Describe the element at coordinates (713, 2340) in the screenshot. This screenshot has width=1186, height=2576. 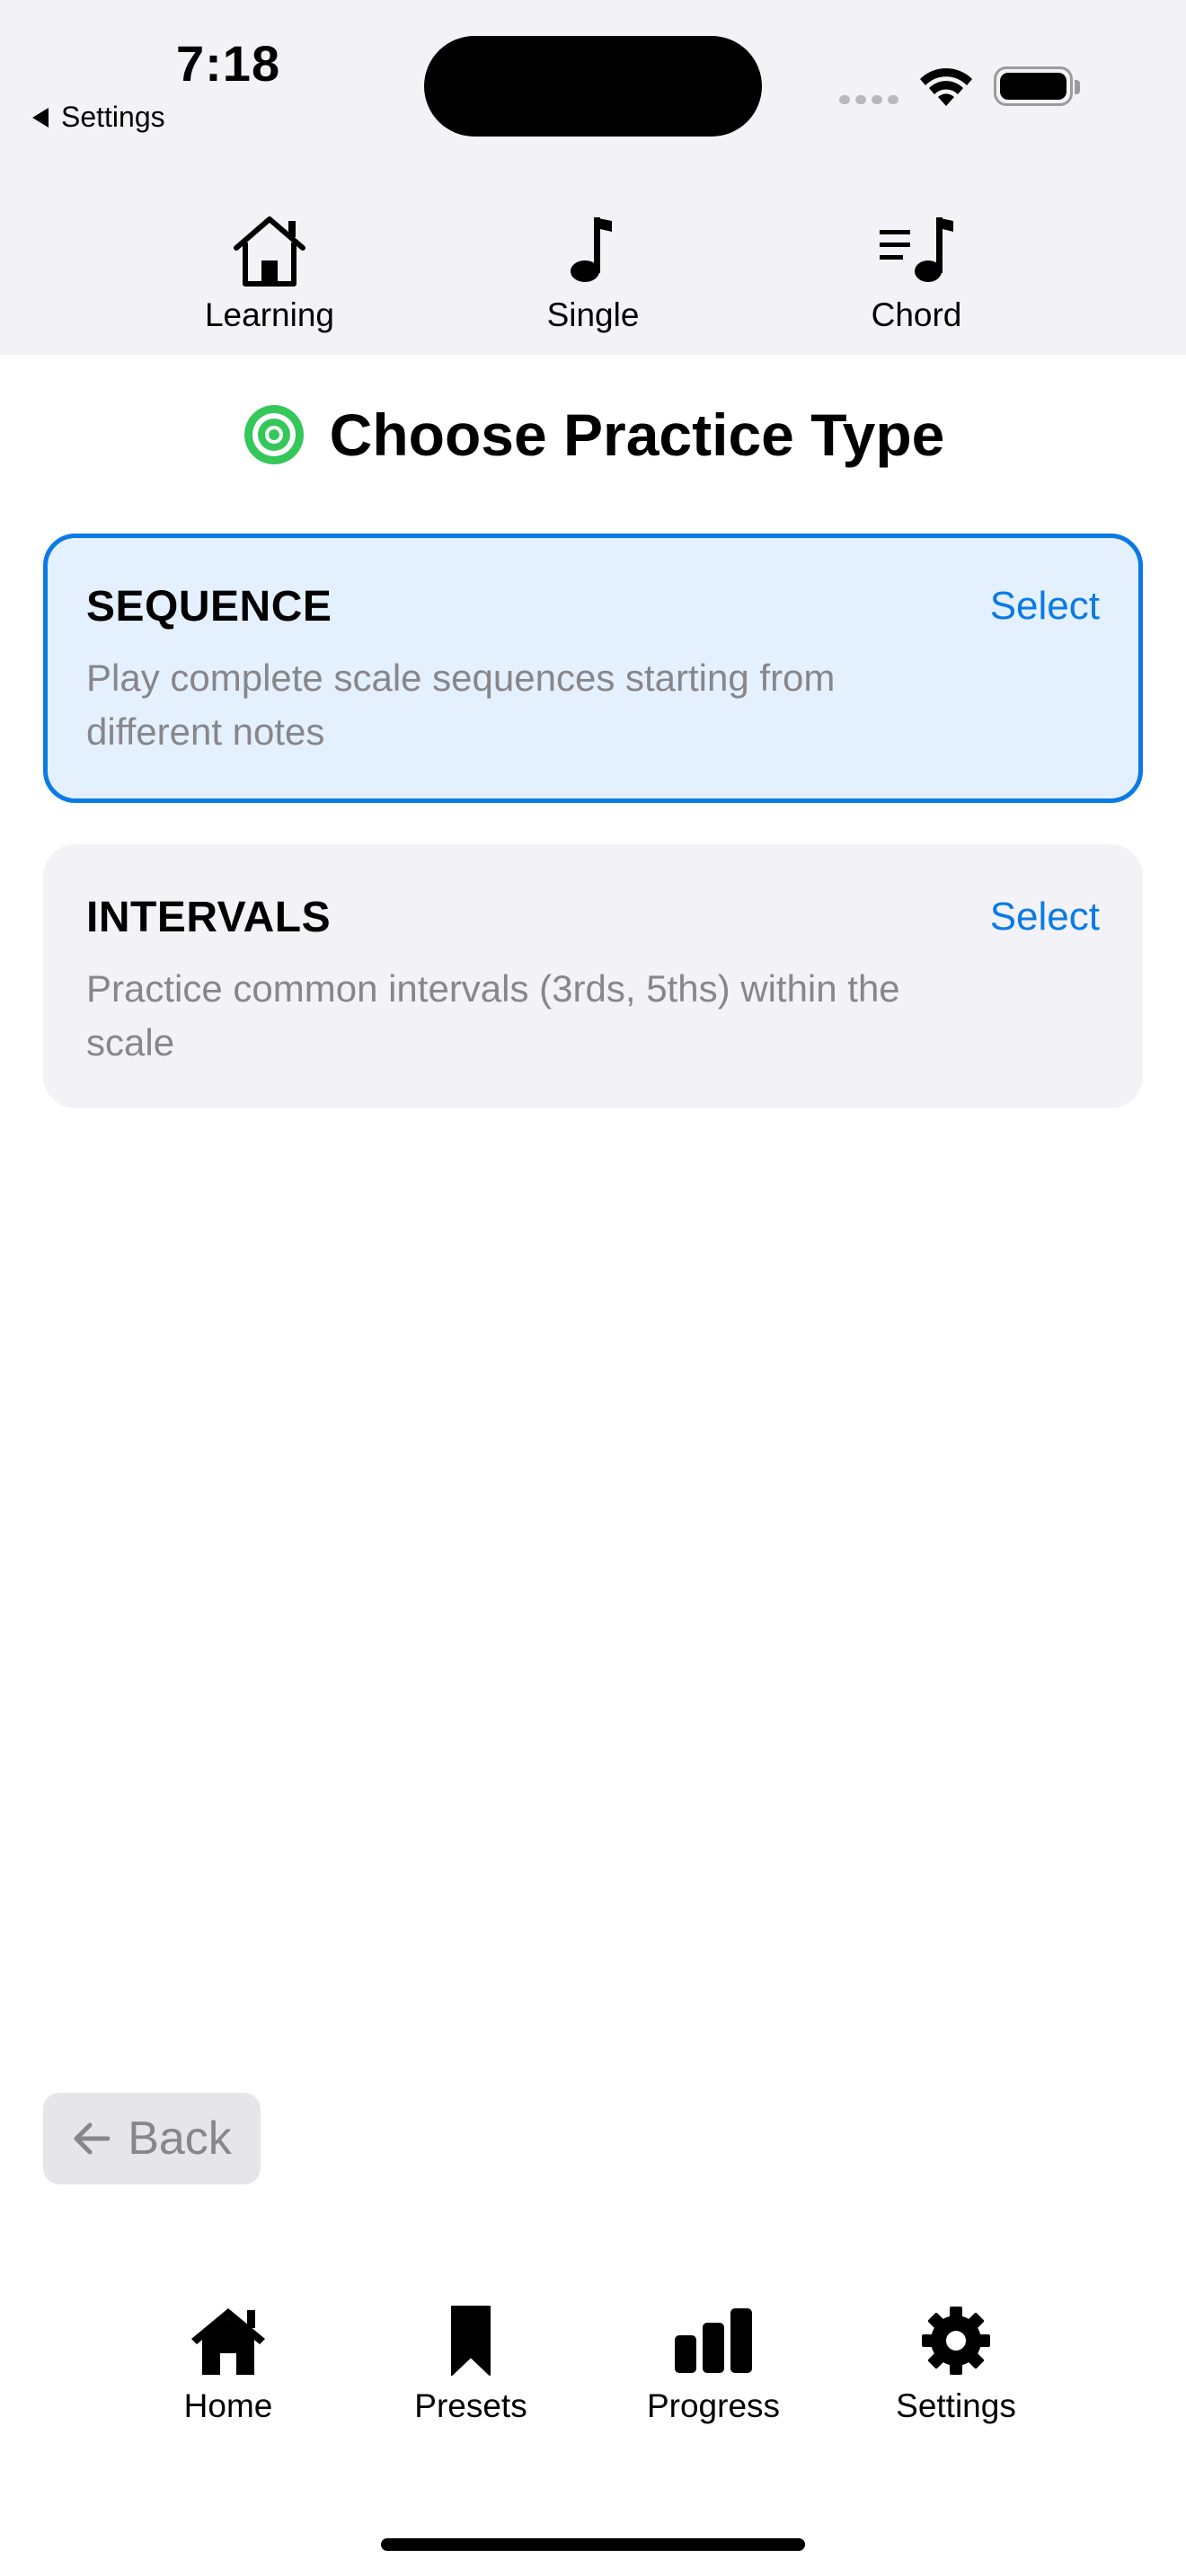
I see `bar-chart-icon` at that location.